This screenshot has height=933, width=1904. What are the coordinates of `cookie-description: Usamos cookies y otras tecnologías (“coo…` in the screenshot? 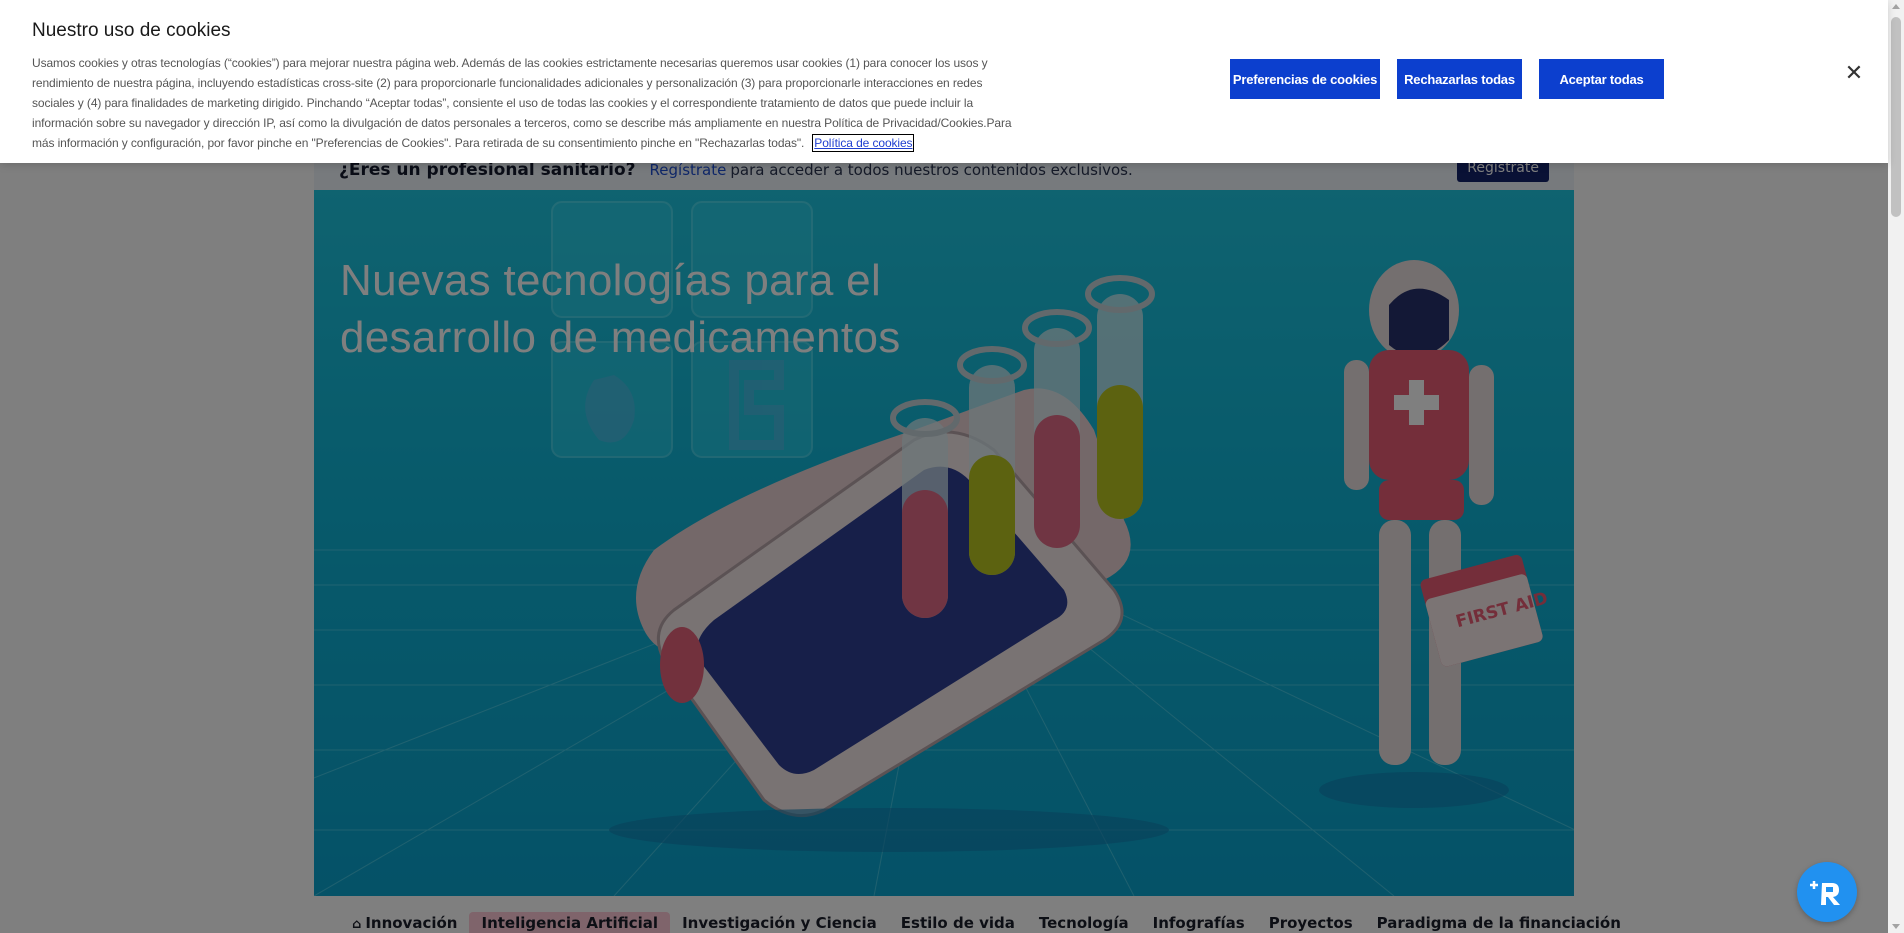 It's located at (522, 104).